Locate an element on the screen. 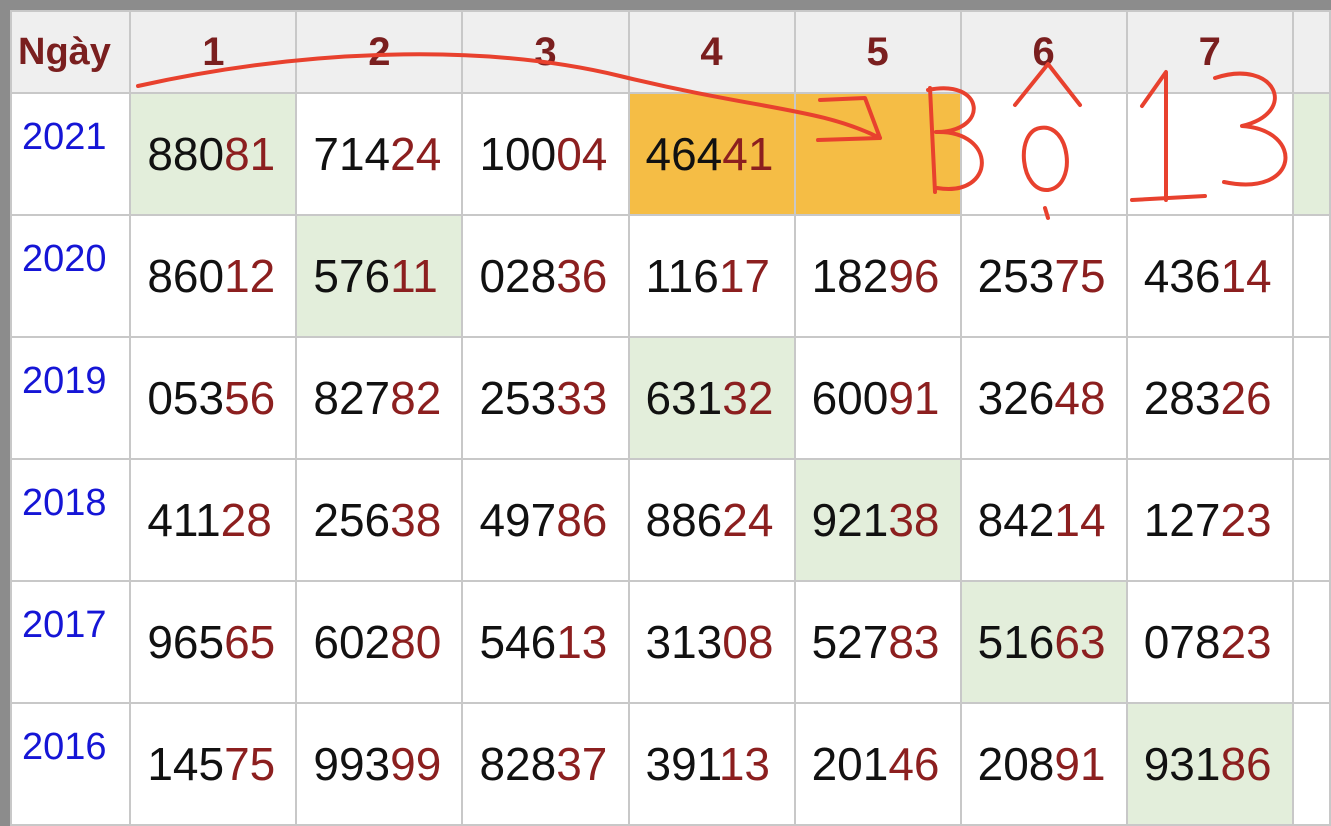 The image size is (1331, 826). result-tail-digits: 28 is located at coordinates (246, 520).